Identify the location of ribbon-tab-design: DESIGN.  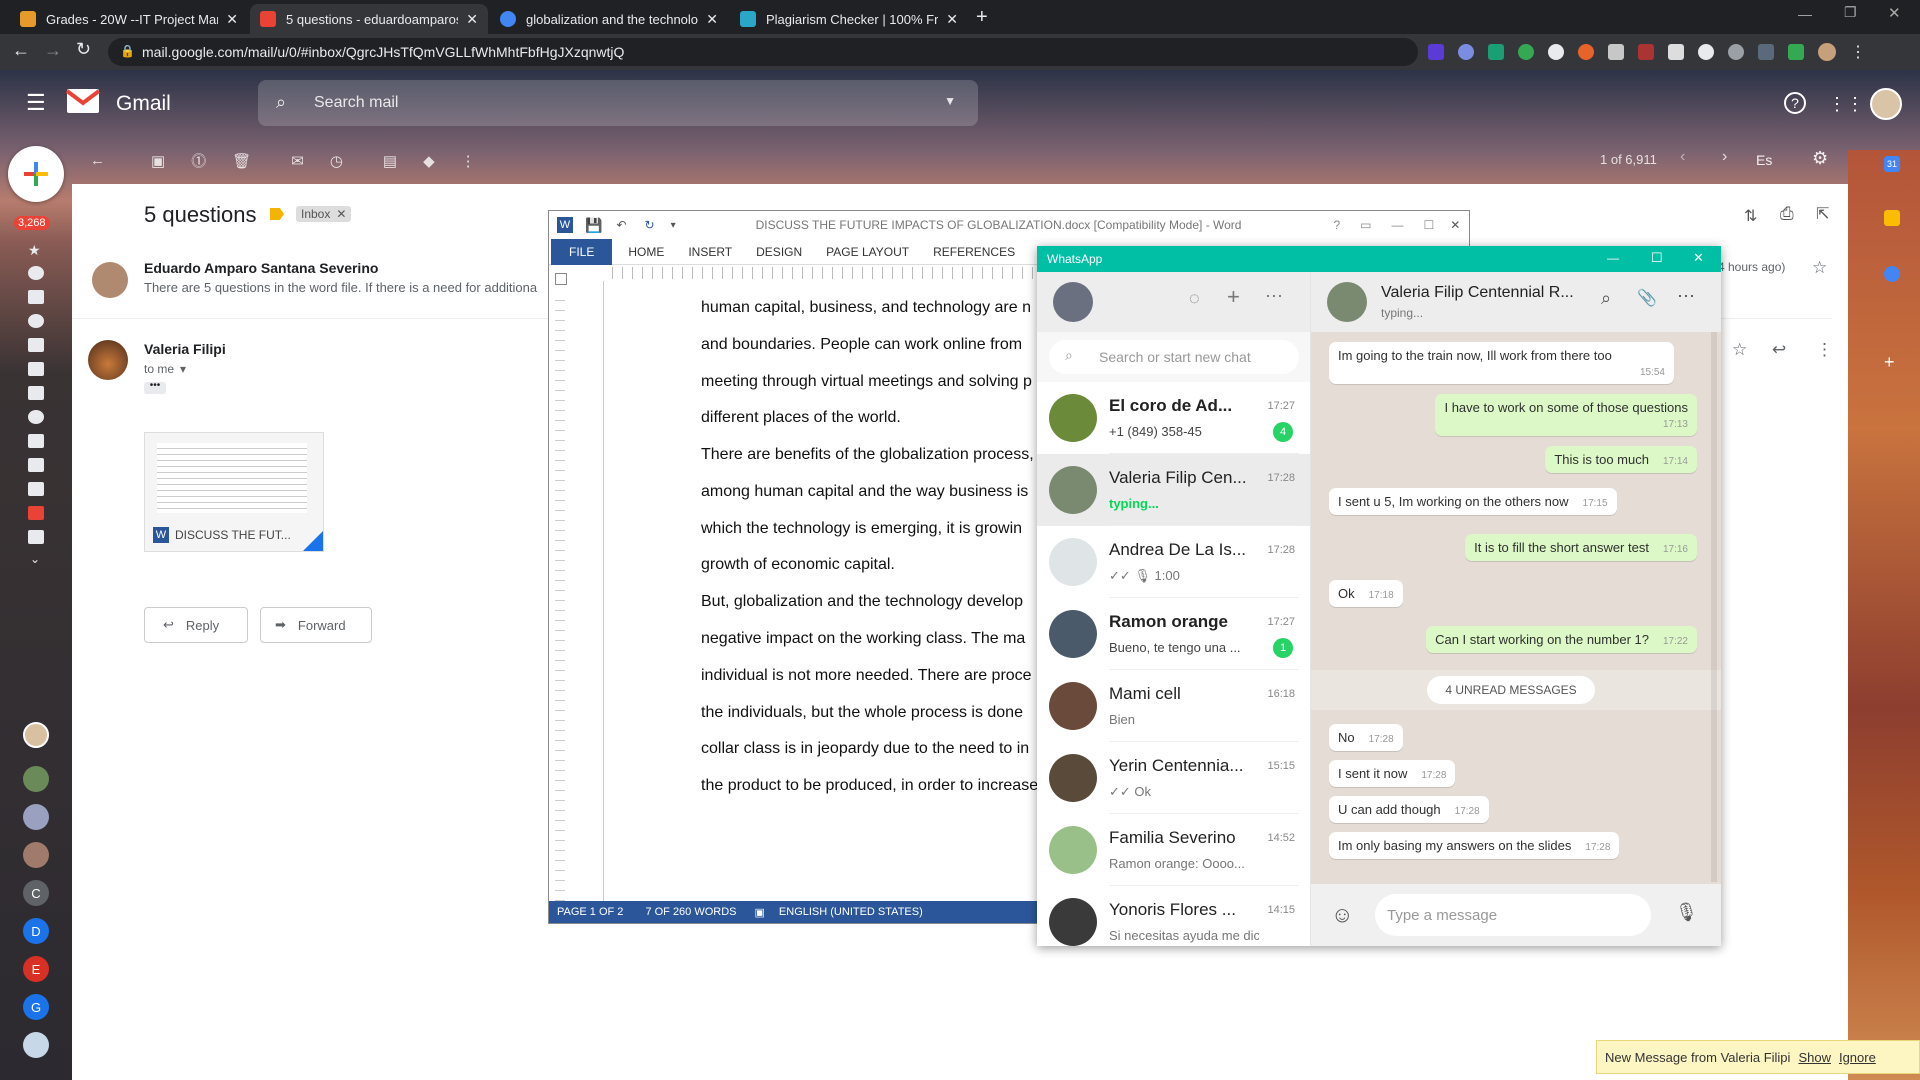
(779, 252).